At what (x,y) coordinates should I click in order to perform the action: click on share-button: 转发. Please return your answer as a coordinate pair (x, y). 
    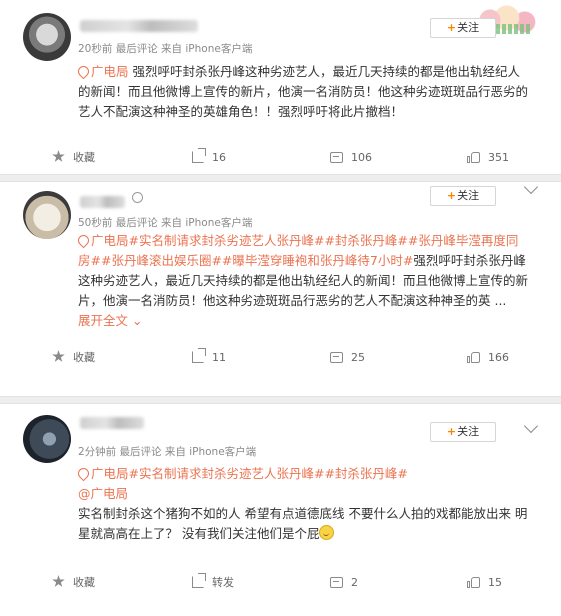
    Looking at the image, I should click on (213, 582).